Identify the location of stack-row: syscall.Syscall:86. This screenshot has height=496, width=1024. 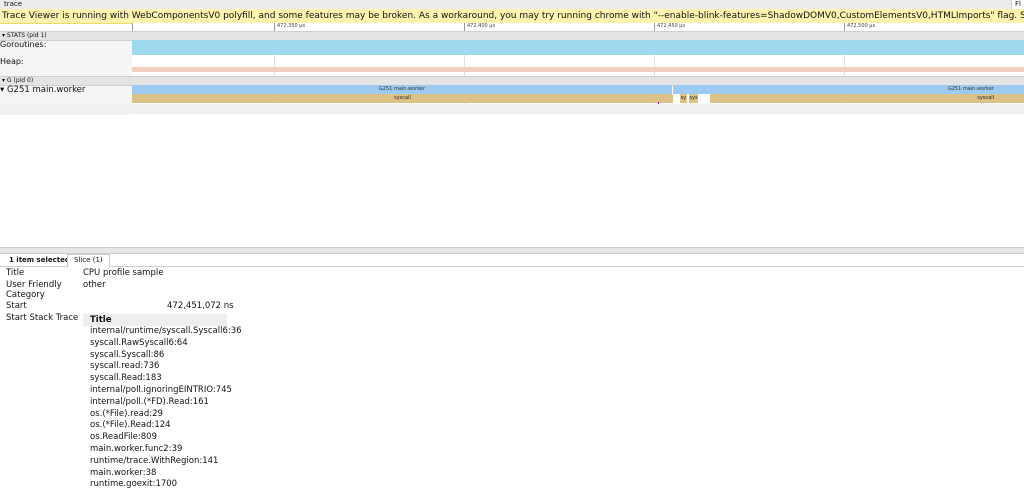
(155, 356).